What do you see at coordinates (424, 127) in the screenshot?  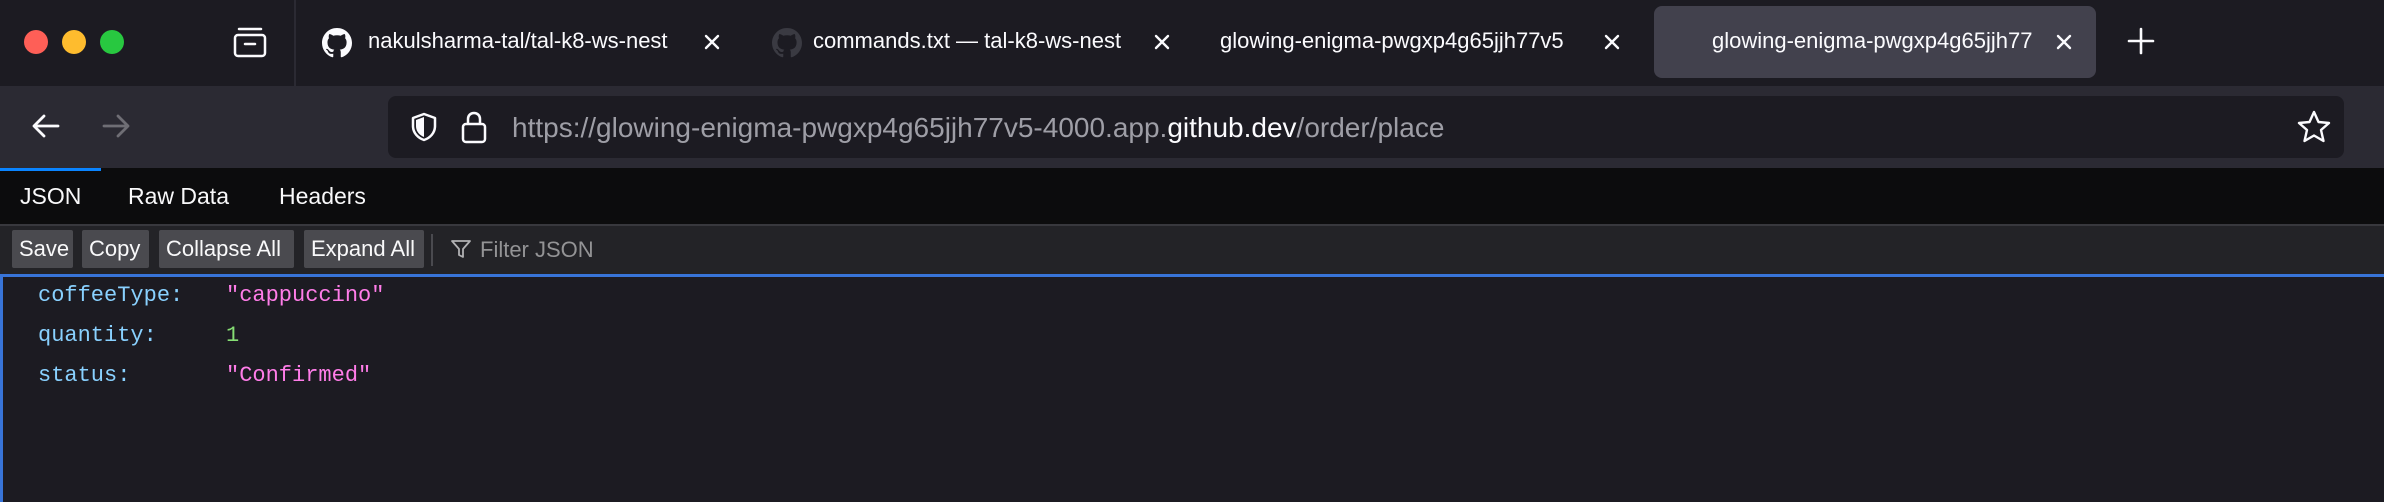 I see `shield-icon` at bounding box center [424, 127].